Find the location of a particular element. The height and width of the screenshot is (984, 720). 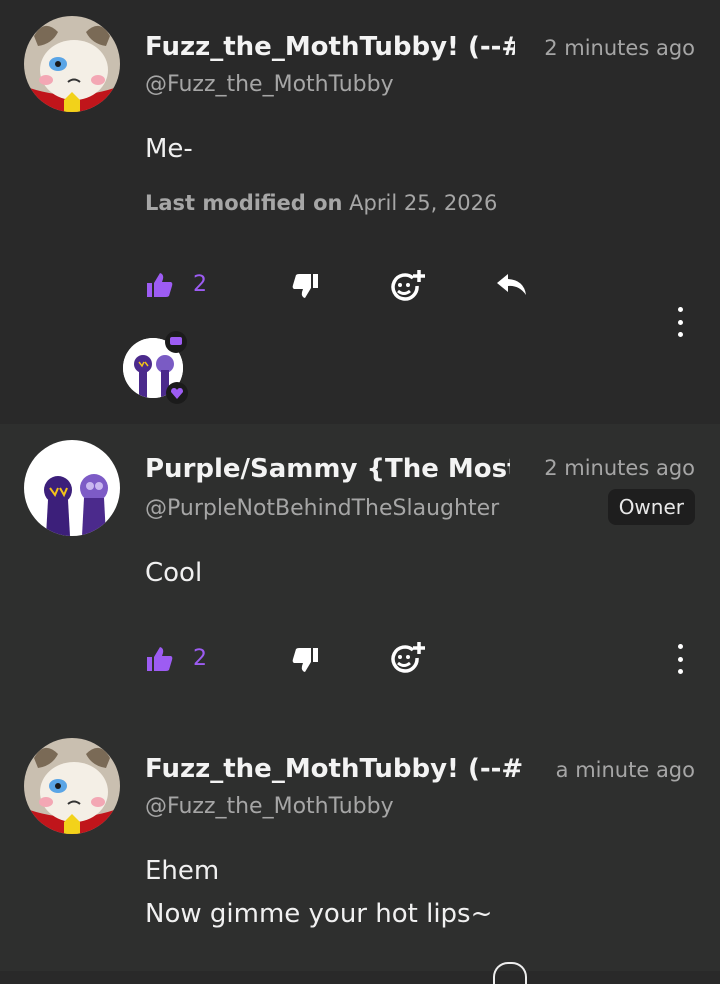

heart-reaction-badge is located at coordinates (177, 393).